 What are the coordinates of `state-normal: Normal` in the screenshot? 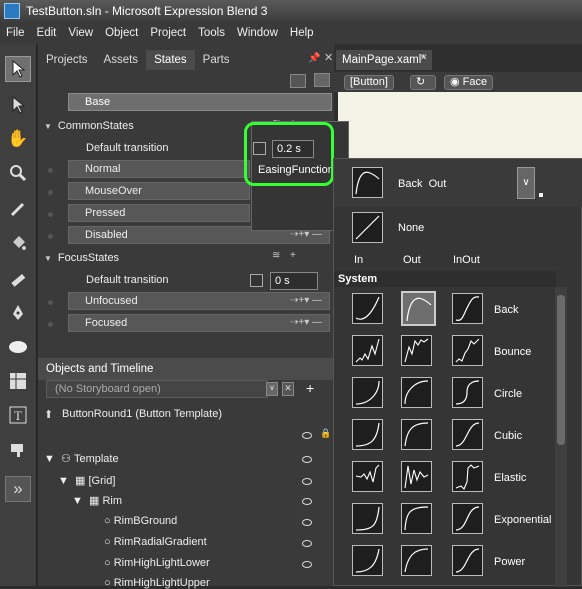 It's located at (159, 169).